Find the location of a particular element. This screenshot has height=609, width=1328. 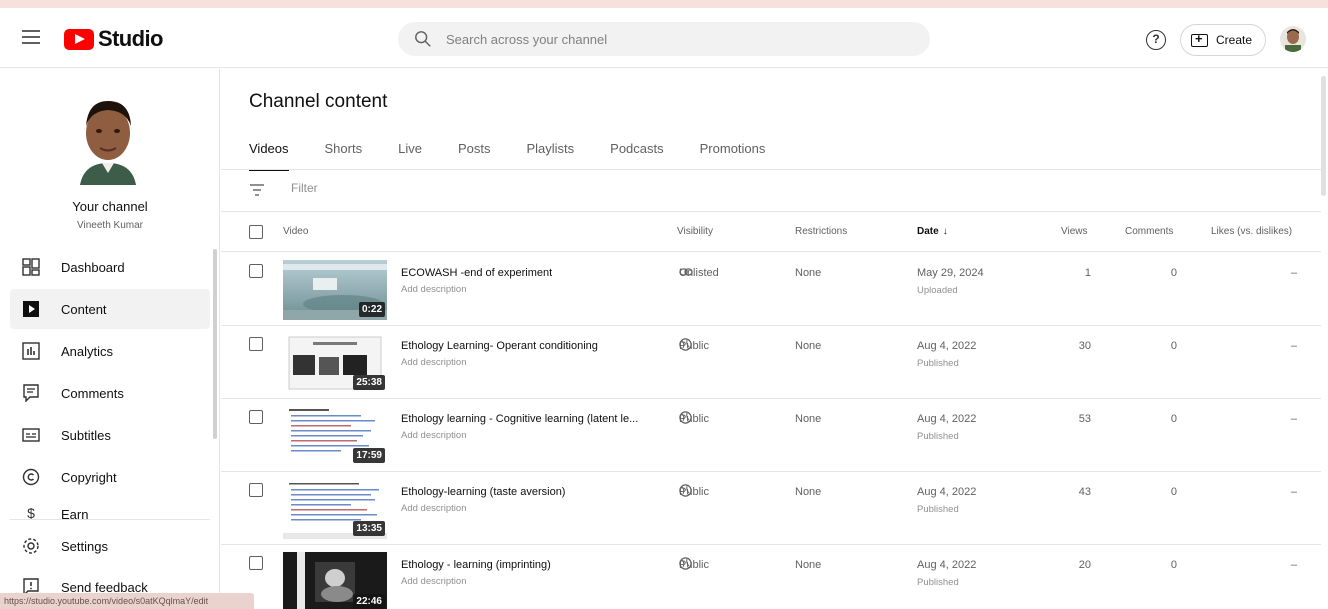

views-cell: 30 is located at coordinates (1084, 346).